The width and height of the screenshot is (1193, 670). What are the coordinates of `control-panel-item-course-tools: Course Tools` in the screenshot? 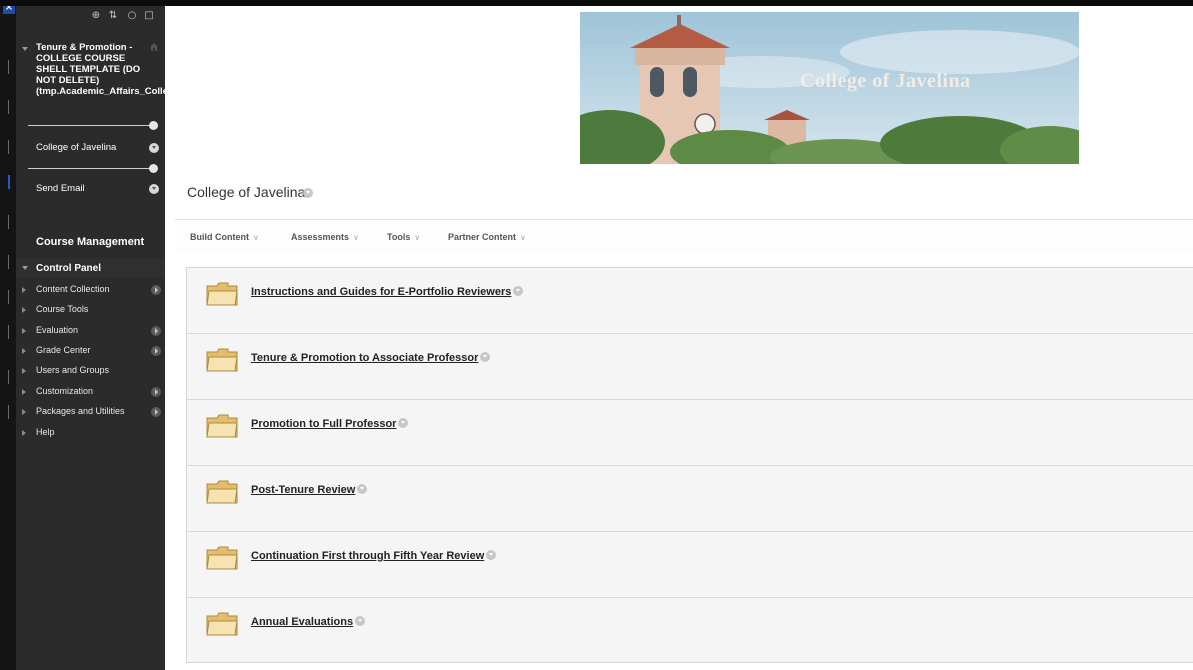 It's located at (90, 311).